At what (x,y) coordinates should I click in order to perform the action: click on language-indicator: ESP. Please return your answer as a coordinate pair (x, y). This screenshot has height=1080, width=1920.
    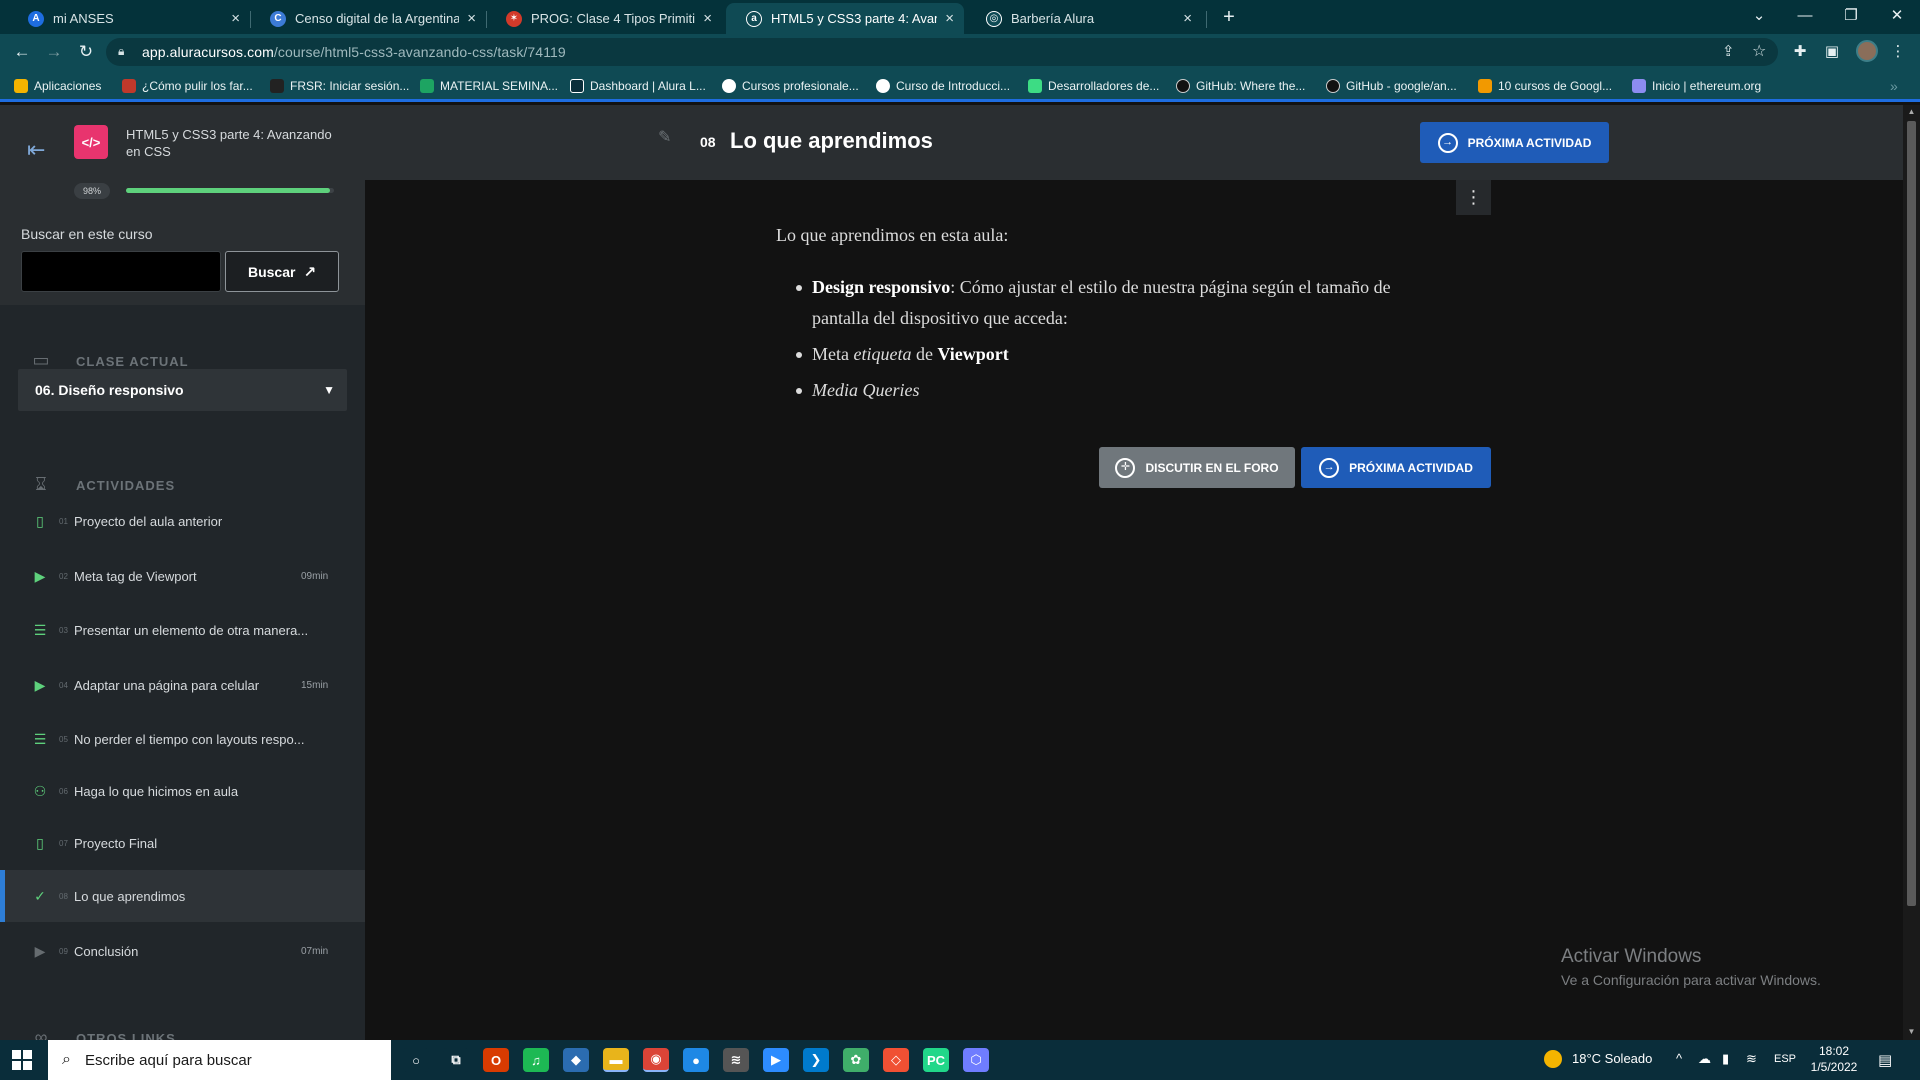
    Looking at the image, I should click on (1785, 1059).